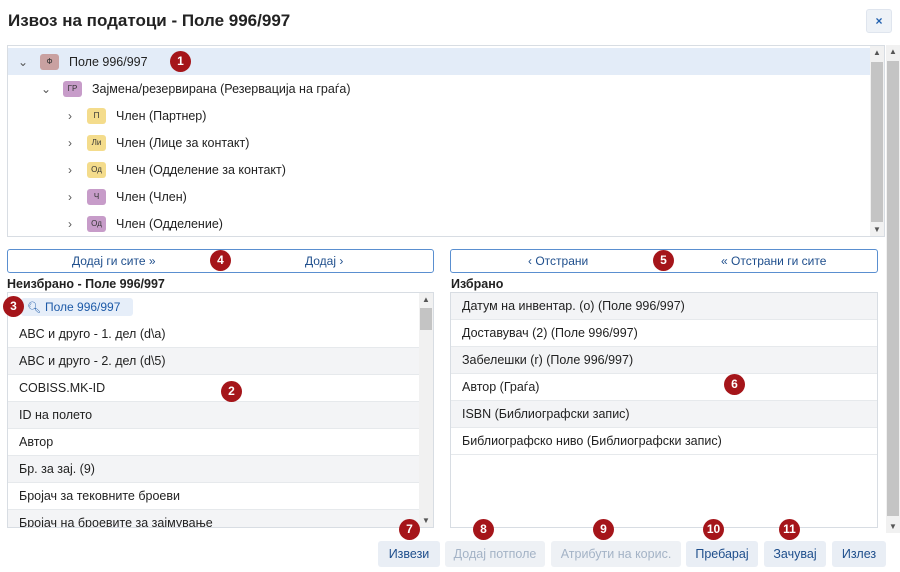  Describe the element at coordinates (214, 415) in the screenshot. I see `list-item: ID на полето` at that location.